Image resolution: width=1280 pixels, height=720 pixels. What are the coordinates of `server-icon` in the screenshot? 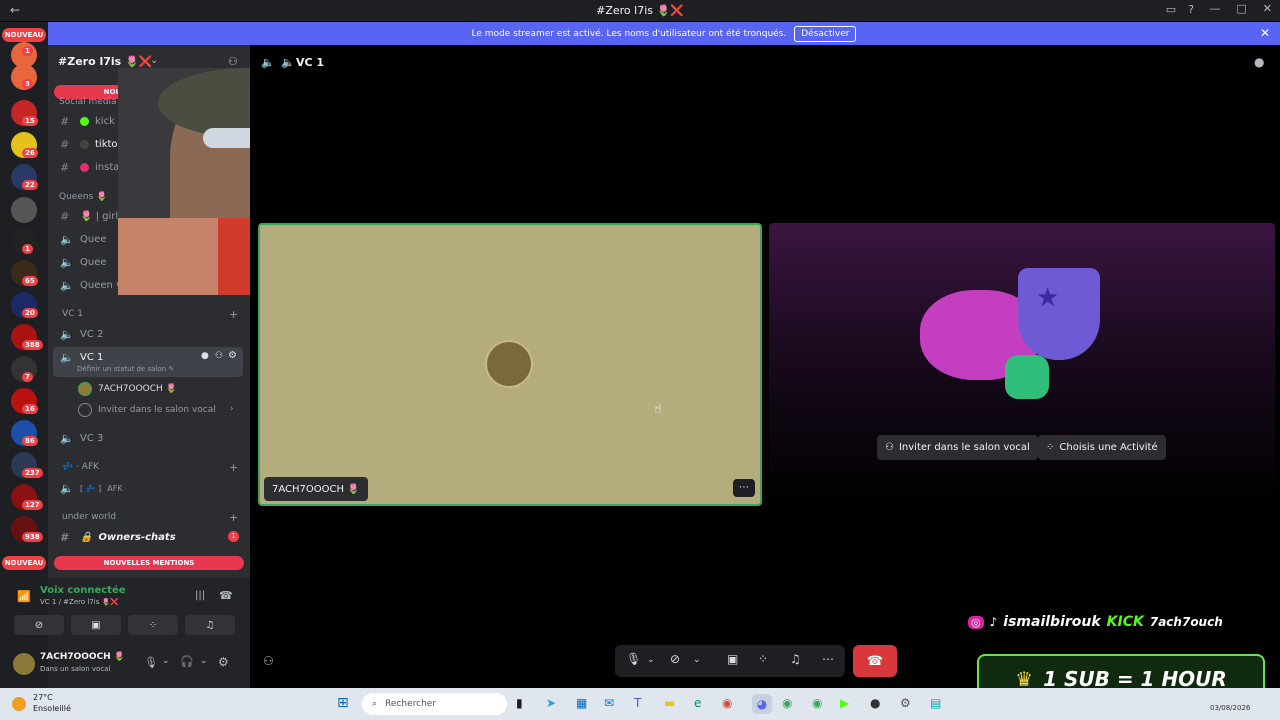 It's located at (24, 210).